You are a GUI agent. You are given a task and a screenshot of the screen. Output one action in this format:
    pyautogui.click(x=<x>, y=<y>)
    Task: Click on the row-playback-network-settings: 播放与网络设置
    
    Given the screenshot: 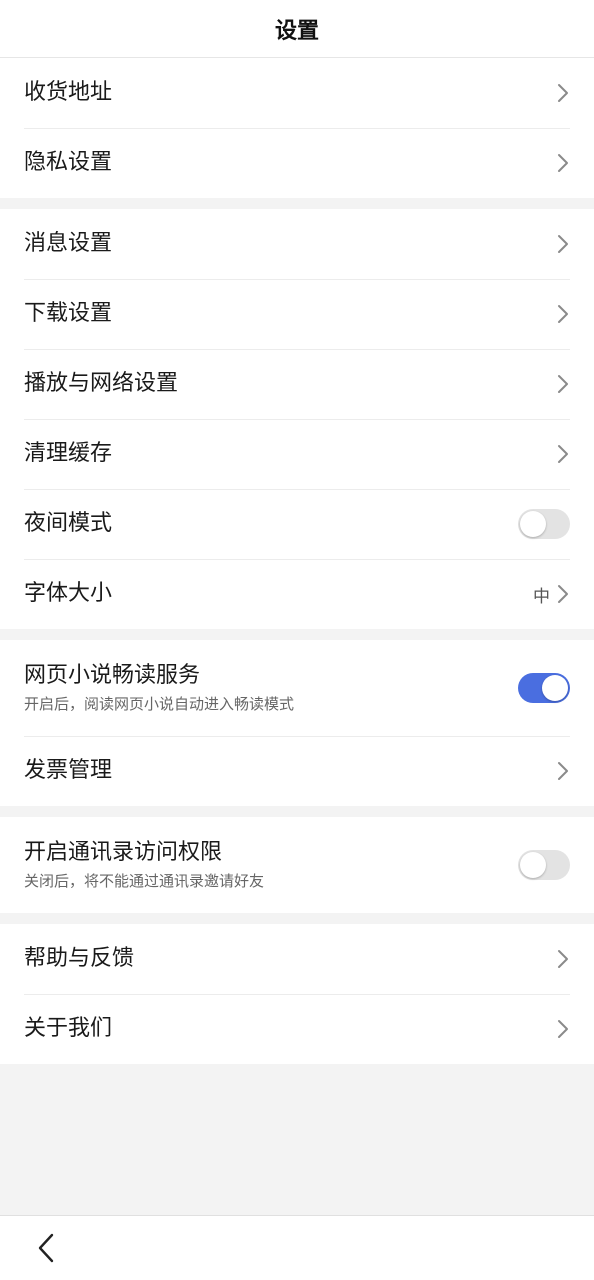 What is the action you would take?
    pyautogui.click(x=297, y=384)
    